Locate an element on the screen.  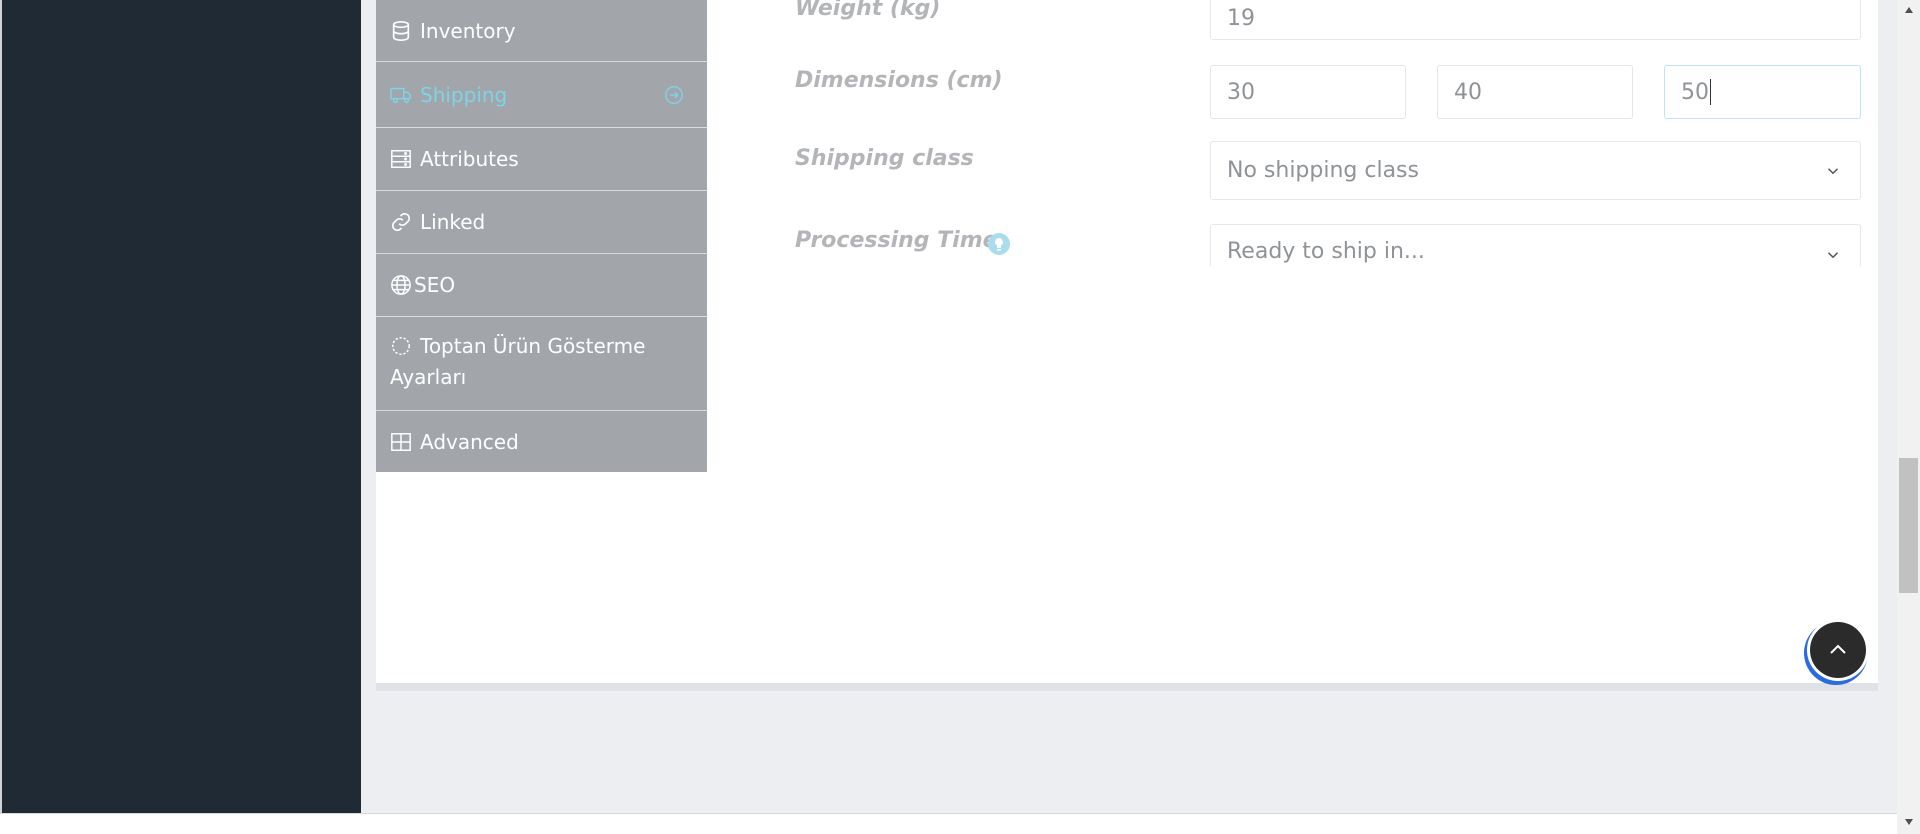
tab-shipping: Shipping is located at coordinates (541, 95).